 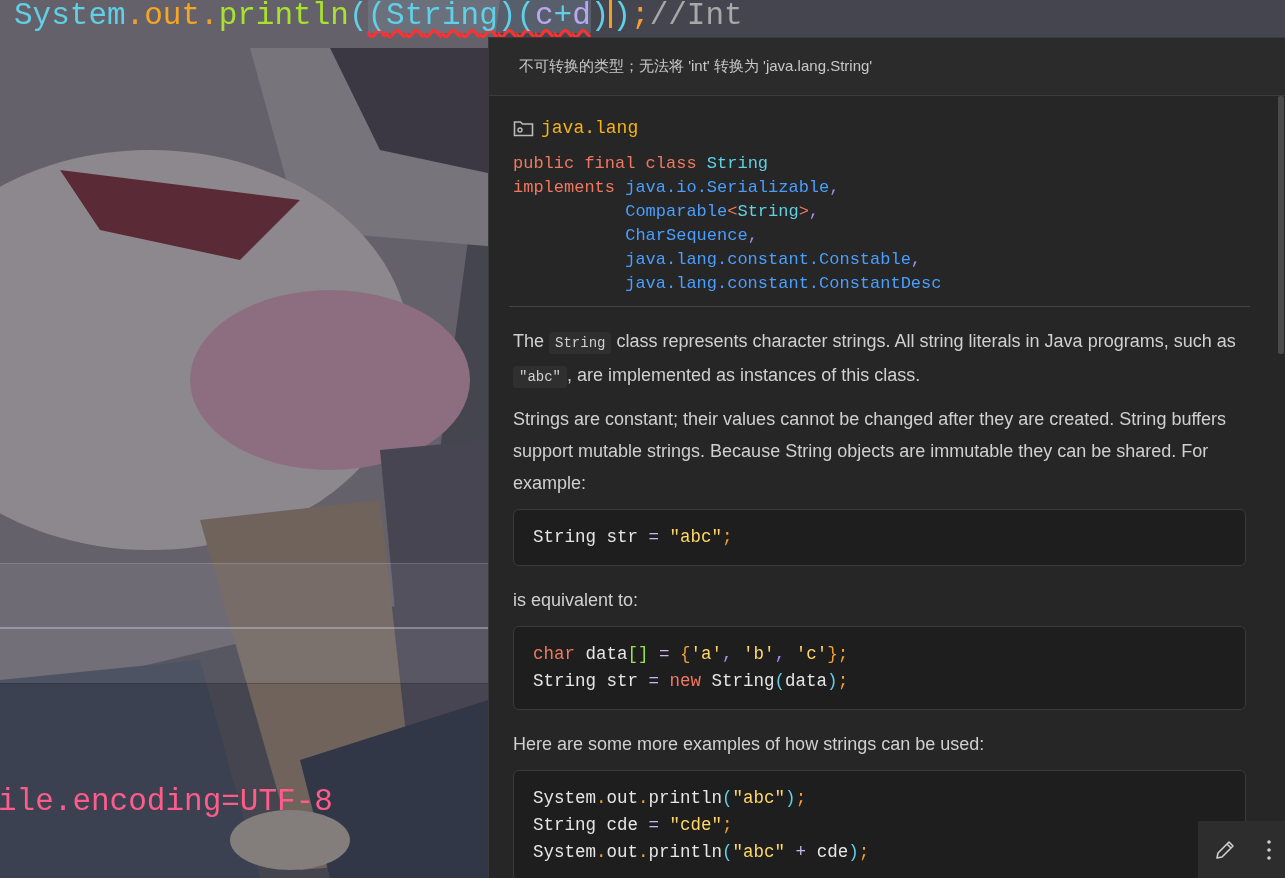 What do you see at coordinates (728, 224) in the screenshot?
I see `class-signature: public final class String implements java.io.Serializable, Comparable<String>, CharSequence, java.lang.constant.Constable, java.lang.constant.ConstantDesc` at bounding box center [728, 224].